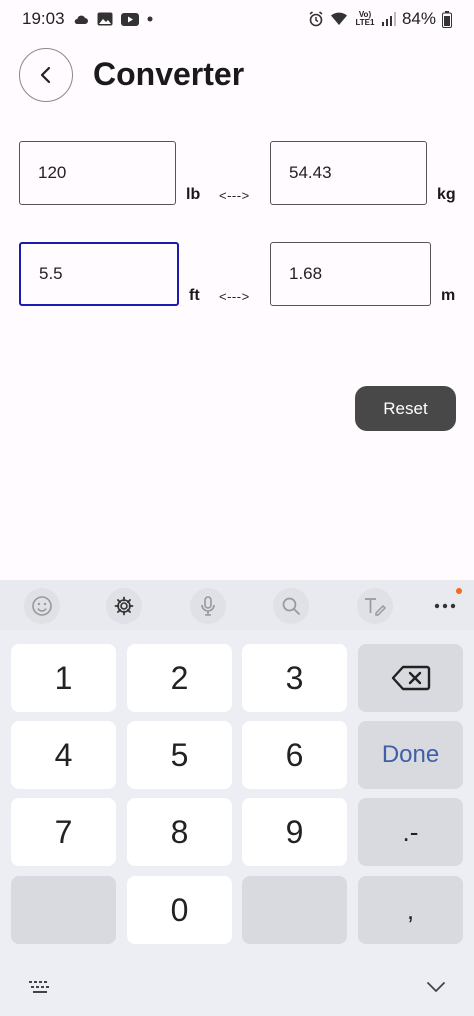  I want to click on length-conversion-arrow: <--->, so click(234, 296).